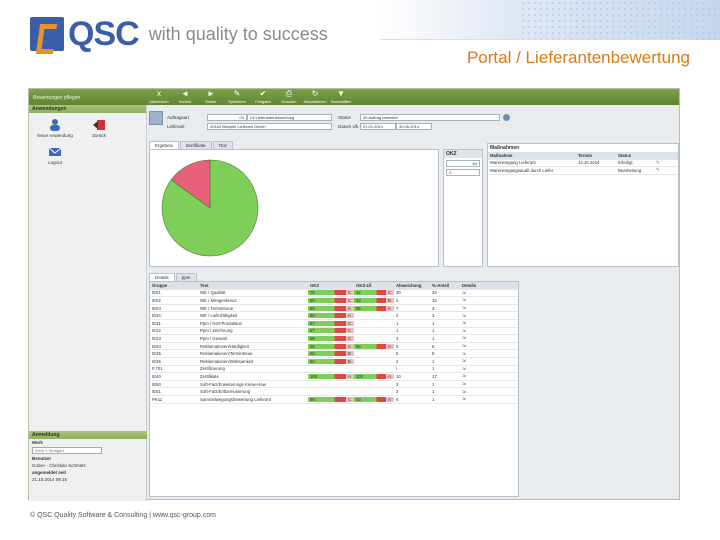  What do you see at coordinates (434, 376) in the screenshot?
I see `share-cell: 17` at bounding box center [434, 376].